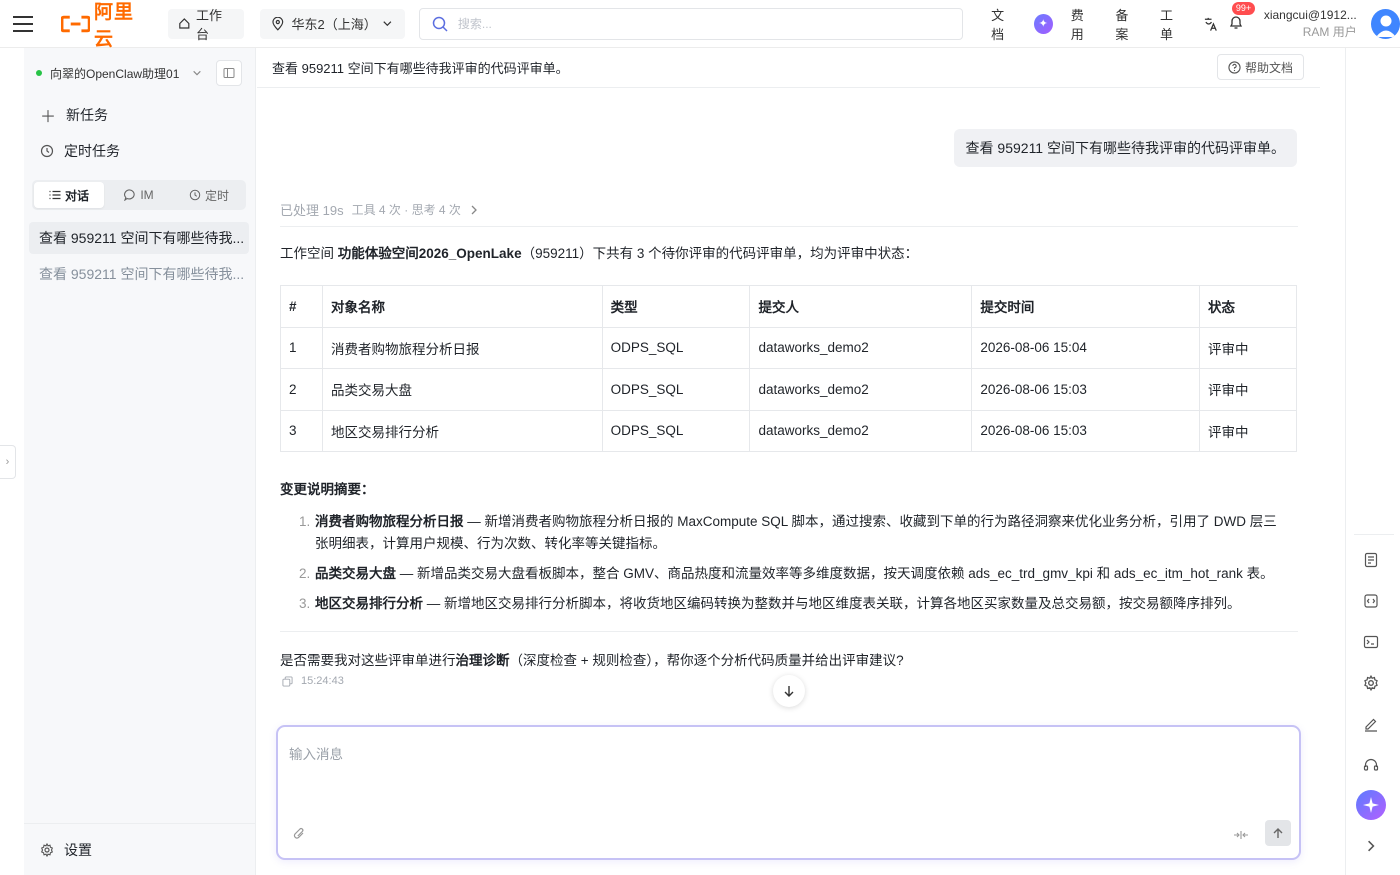  What do you see at coordinates (406, 210) in the screenshot?
I see `processed-detail: 工具 4 次 · 思考 4 次` at bounding box center [406, 210].